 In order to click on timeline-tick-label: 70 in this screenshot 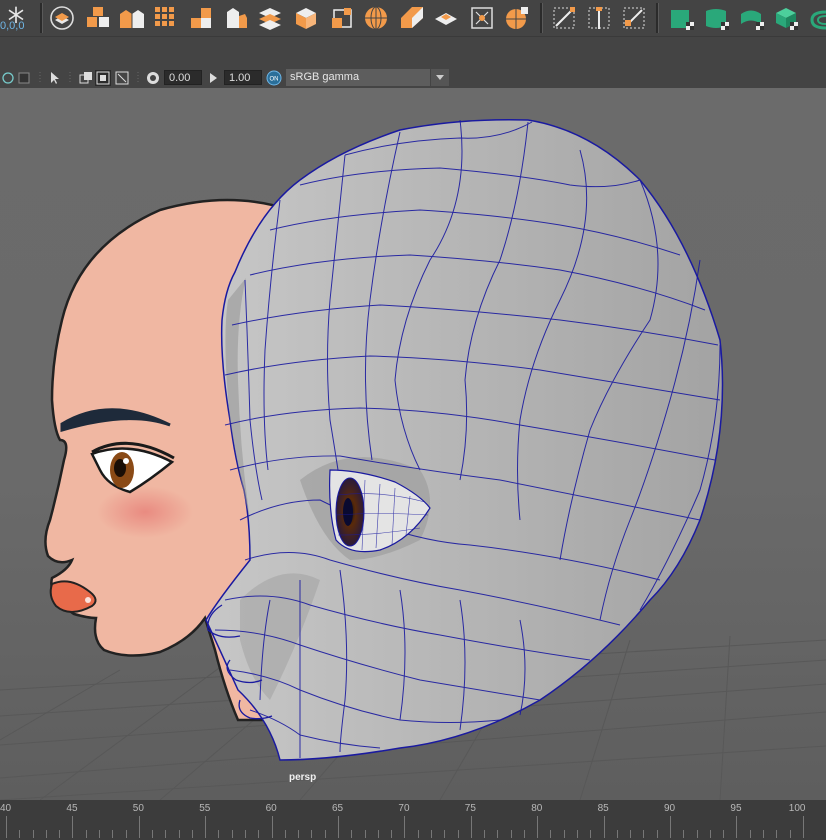, I will do `click(404, 808)`.